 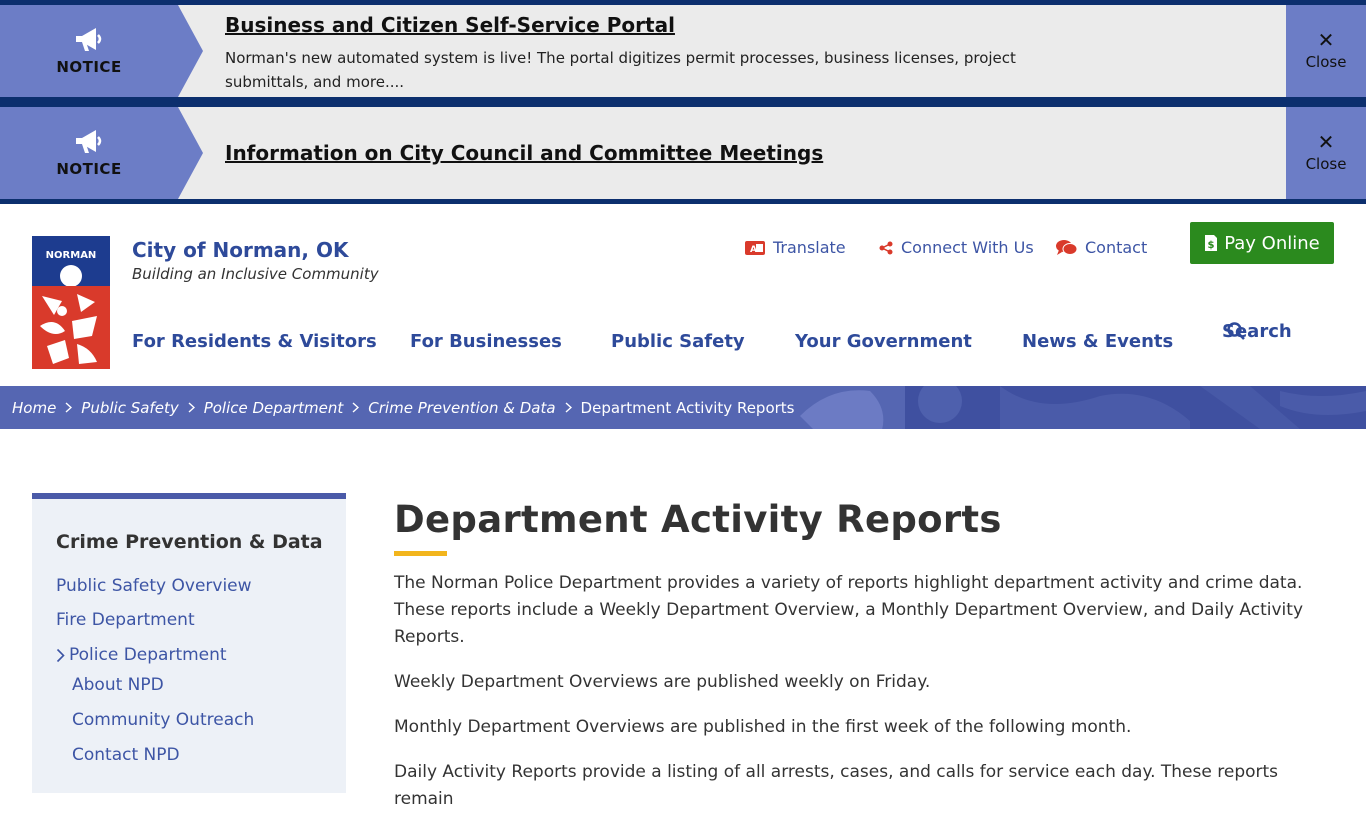 What do you see at coordinates (1066, 247) in the screenshot?
I see `chat-icon` at bounding box center [1066, 247].